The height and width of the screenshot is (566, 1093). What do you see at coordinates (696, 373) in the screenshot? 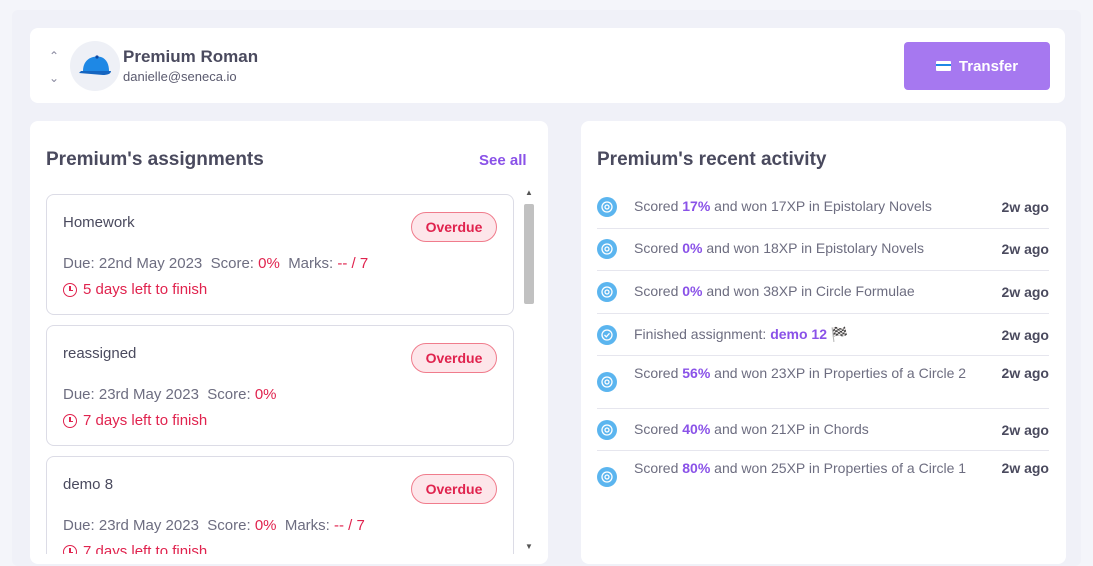
I see `activity-value: 56%` at bounding box center [696, 373].